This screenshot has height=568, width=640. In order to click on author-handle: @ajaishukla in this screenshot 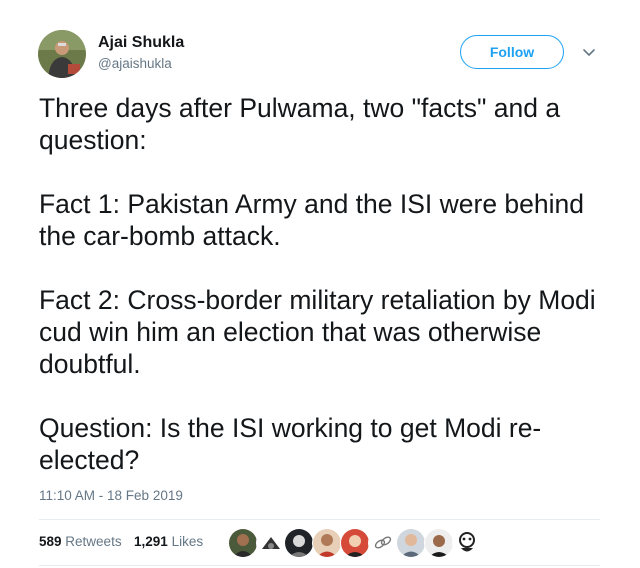, I will do `click(135, 63)`.